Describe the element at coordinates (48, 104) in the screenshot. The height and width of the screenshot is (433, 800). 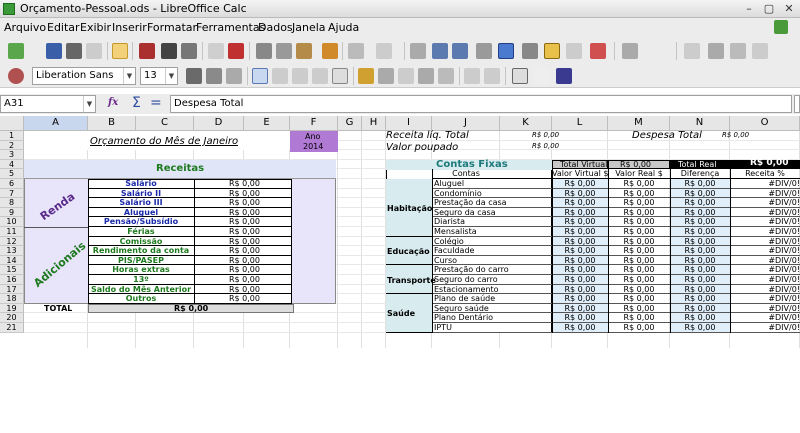
I see `name-box: A31 ▼` at that location.